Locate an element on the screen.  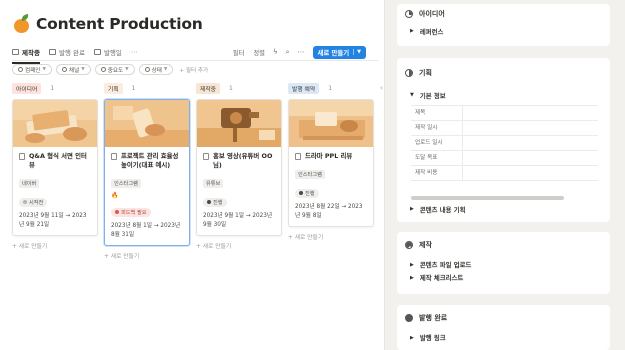
circle-full-icon is located at coordinates (409, 318).